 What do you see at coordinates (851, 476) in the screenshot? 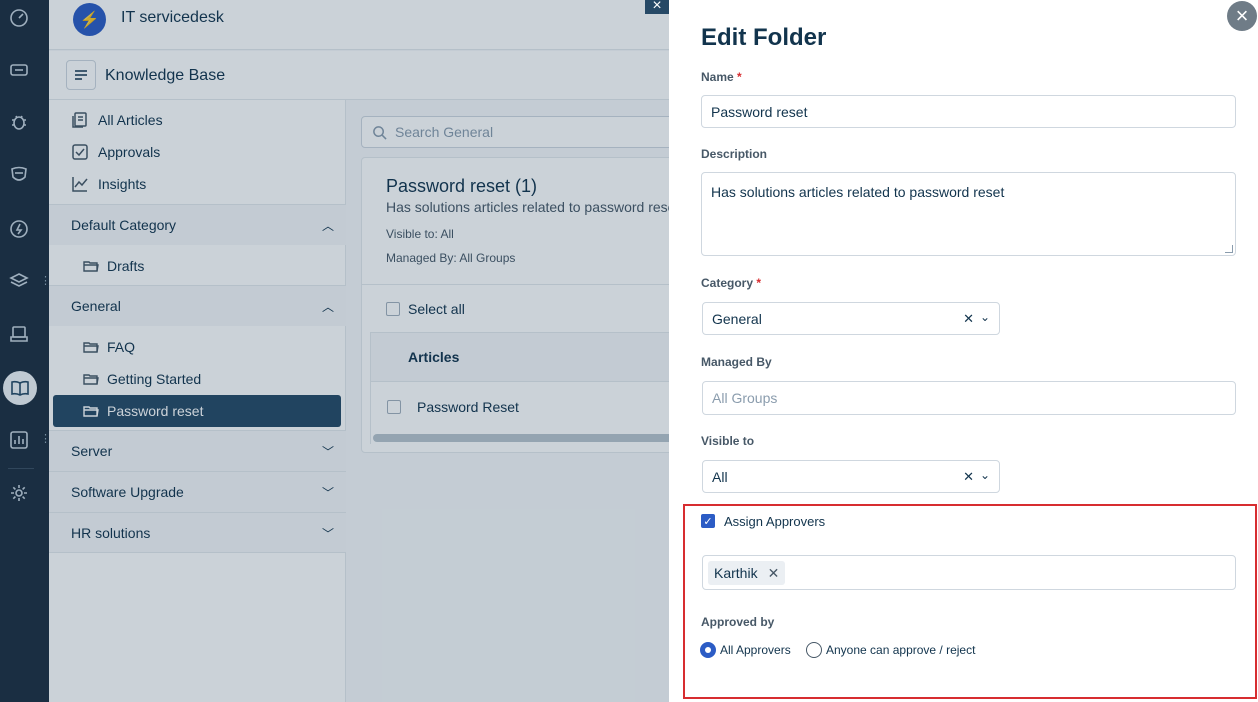
I see `visible-to-select: All ✕ ⌄` at bounding box center [851, 476].